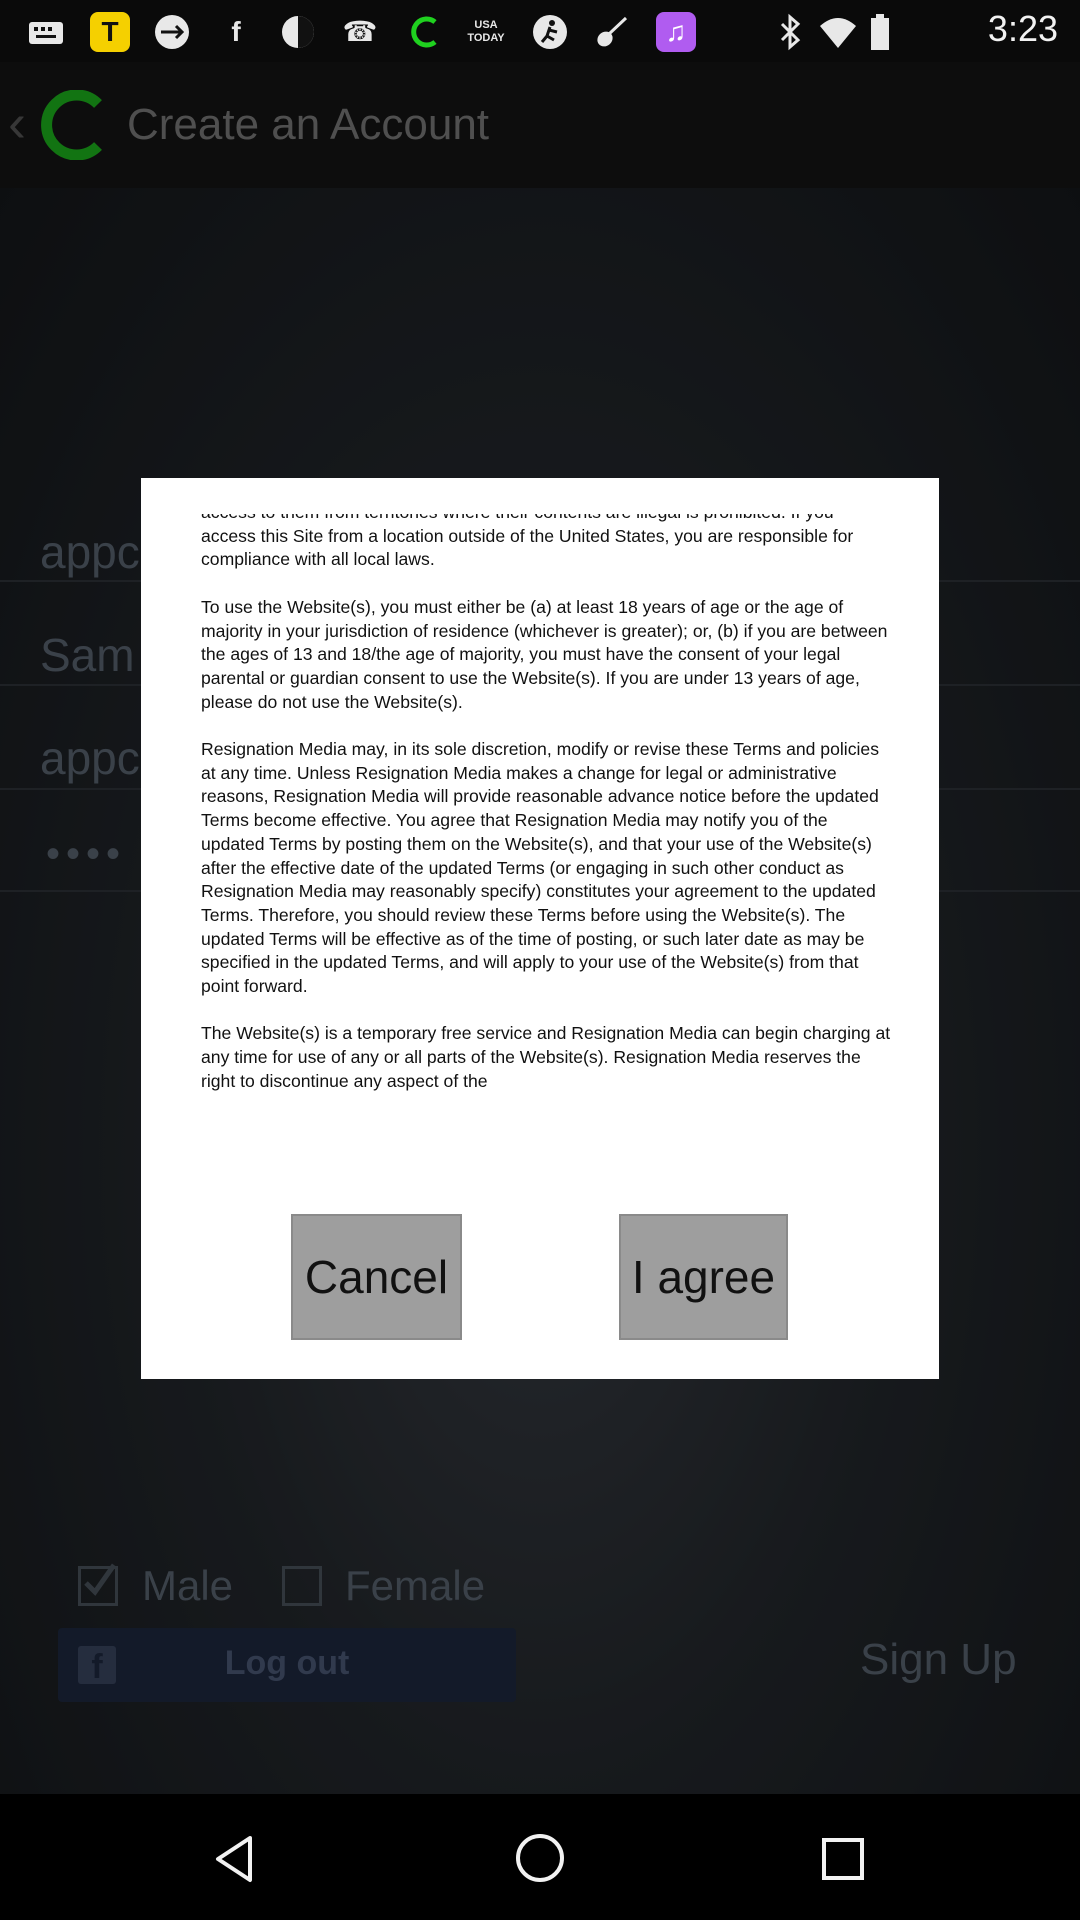 Image resolution: width=1080 pixels, height=1920 pixels. What do you see at coordinates (46, 32) in the screenshot?
I see `notifications-icon` at bounding box center [46, 32].